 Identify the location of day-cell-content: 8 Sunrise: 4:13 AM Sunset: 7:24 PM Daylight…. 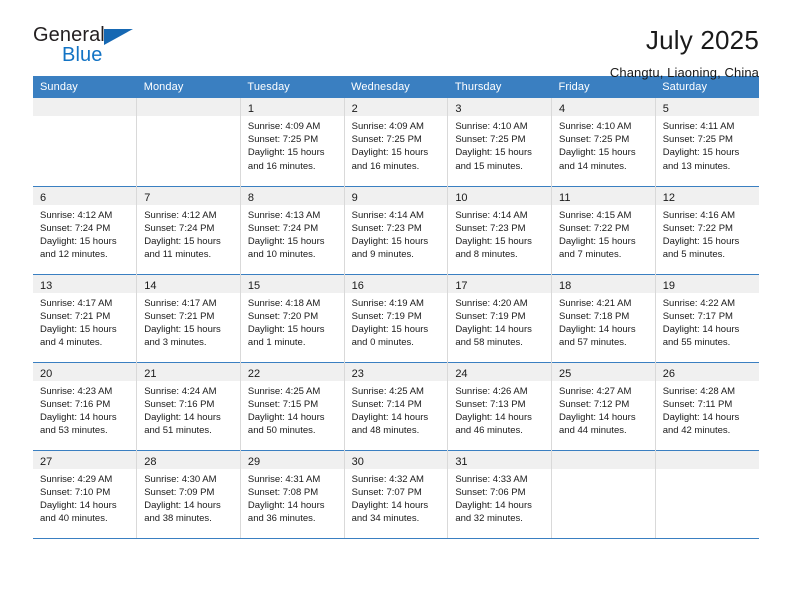
(292, 230).